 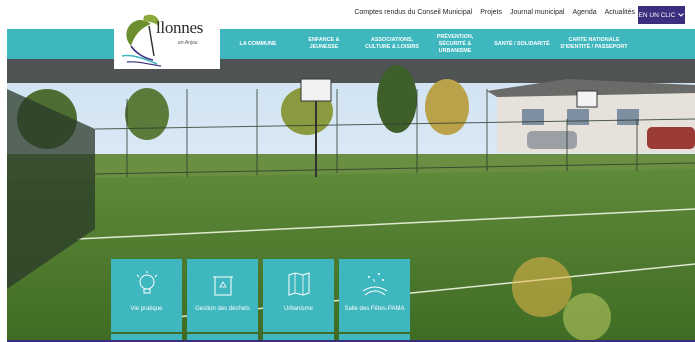 I want to click on recycling-bin-icon, so click(x=223, y=286).